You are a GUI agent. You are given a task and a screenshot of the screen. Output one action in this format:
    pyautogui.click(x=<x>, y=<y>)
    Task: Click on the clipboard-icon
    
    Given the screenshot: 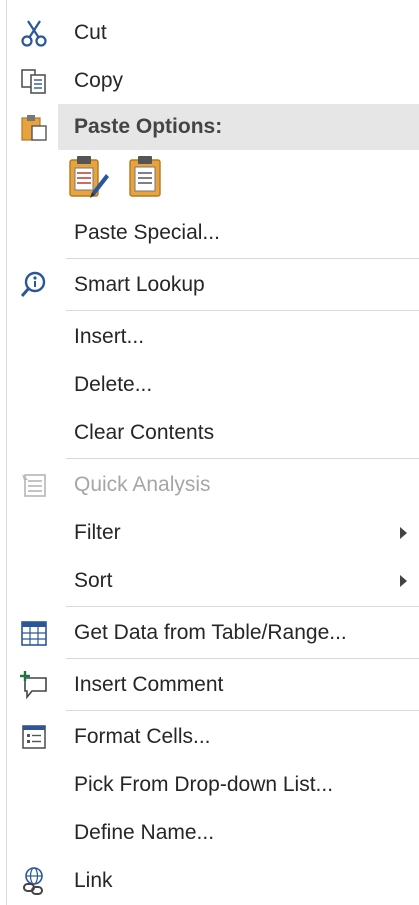 What is the action you would take?
    pyautogui.click(x=34, y=127)
    